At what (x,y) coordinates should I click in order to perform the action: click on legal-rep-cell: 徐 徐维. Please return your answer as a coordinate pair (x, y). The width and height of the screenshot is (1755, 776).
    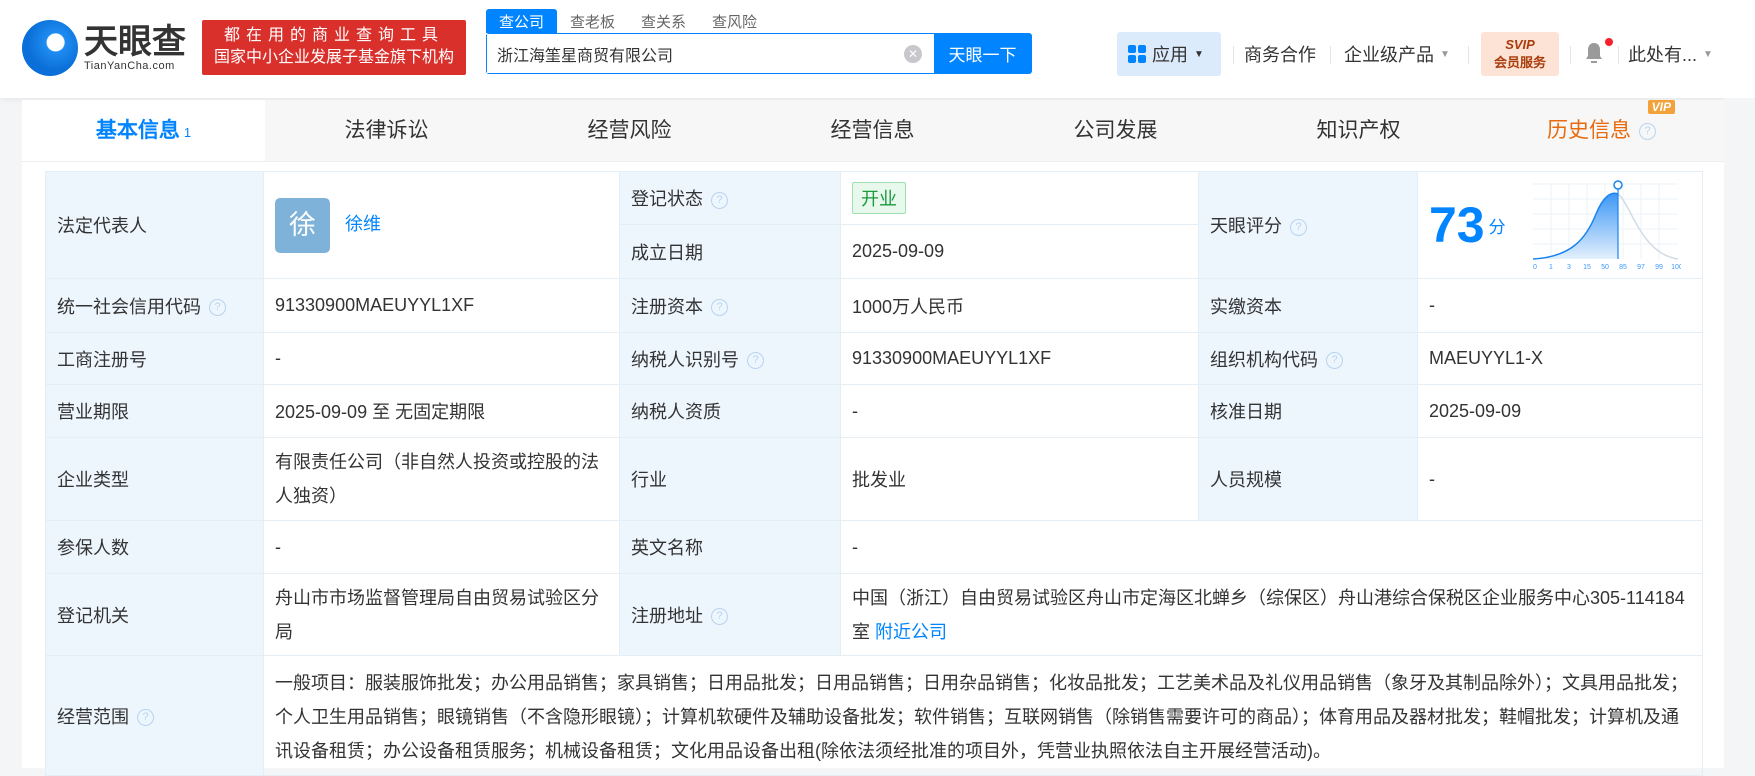
    Looking at the image, I should click on (441, 225).